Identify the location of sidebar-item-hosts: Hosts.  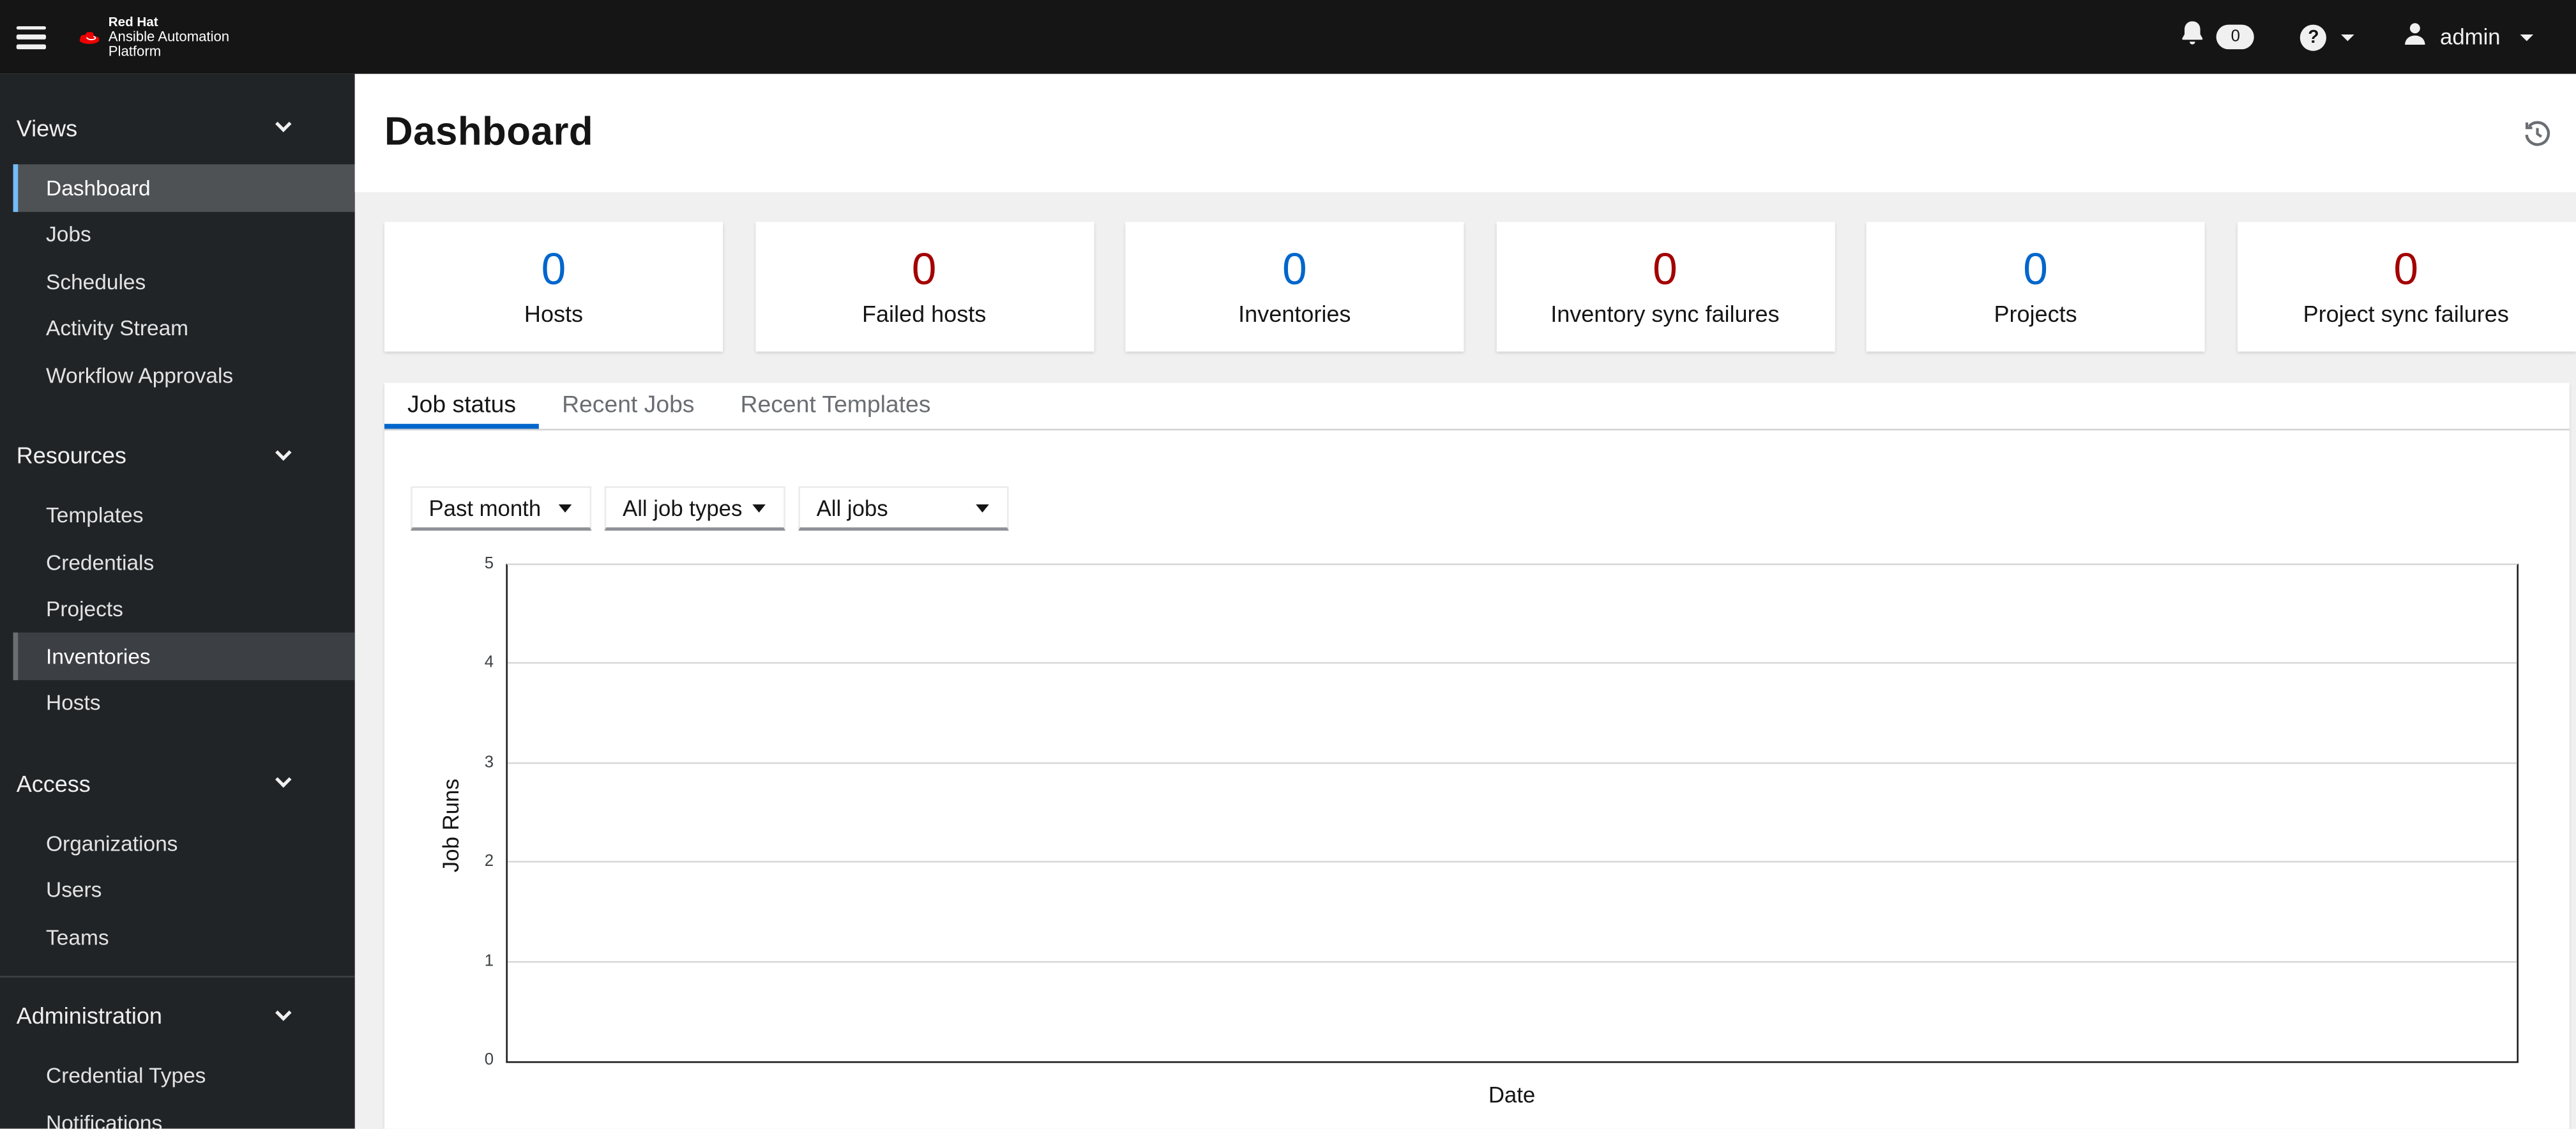
(177, 702).